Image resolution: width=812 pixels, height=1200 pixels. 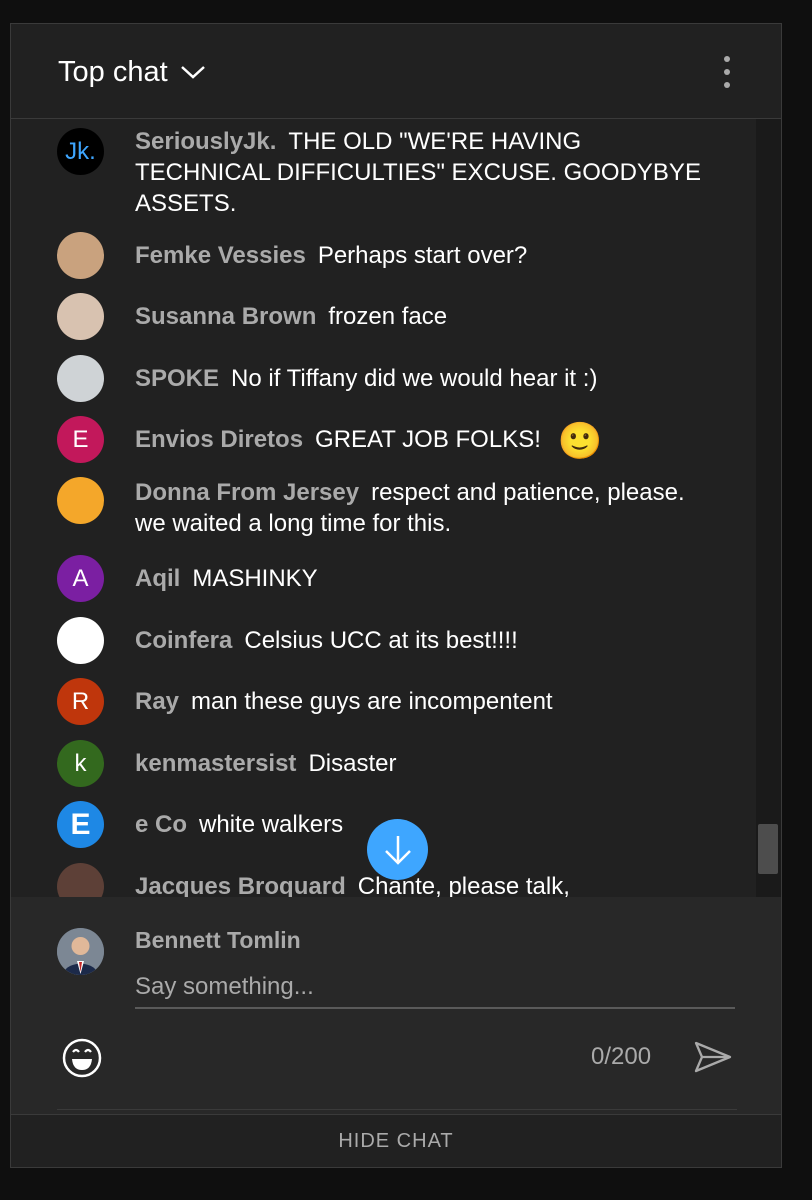 What do you see at coordinates (428, 439) in the screenshot?
I see `message-text: GREAT JOB FOLKS!` at bounding box center [428, 439].